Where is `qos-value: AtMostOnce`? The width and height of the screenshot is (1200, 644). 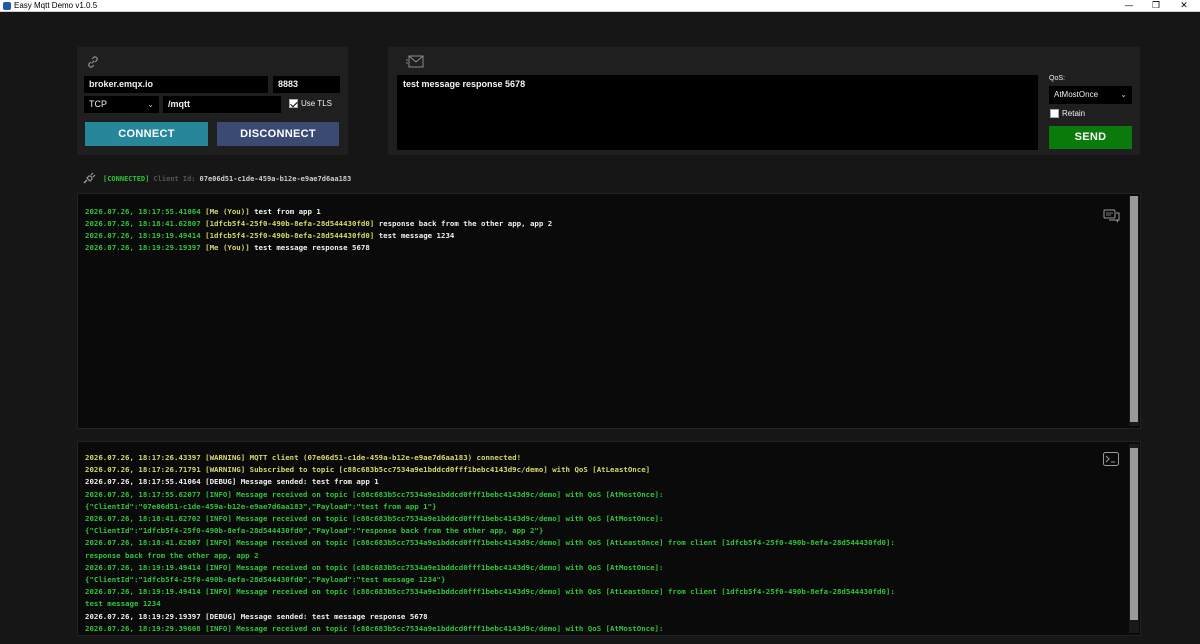 qos-value: AtMostOnce is located at coordinates (1076, 94).